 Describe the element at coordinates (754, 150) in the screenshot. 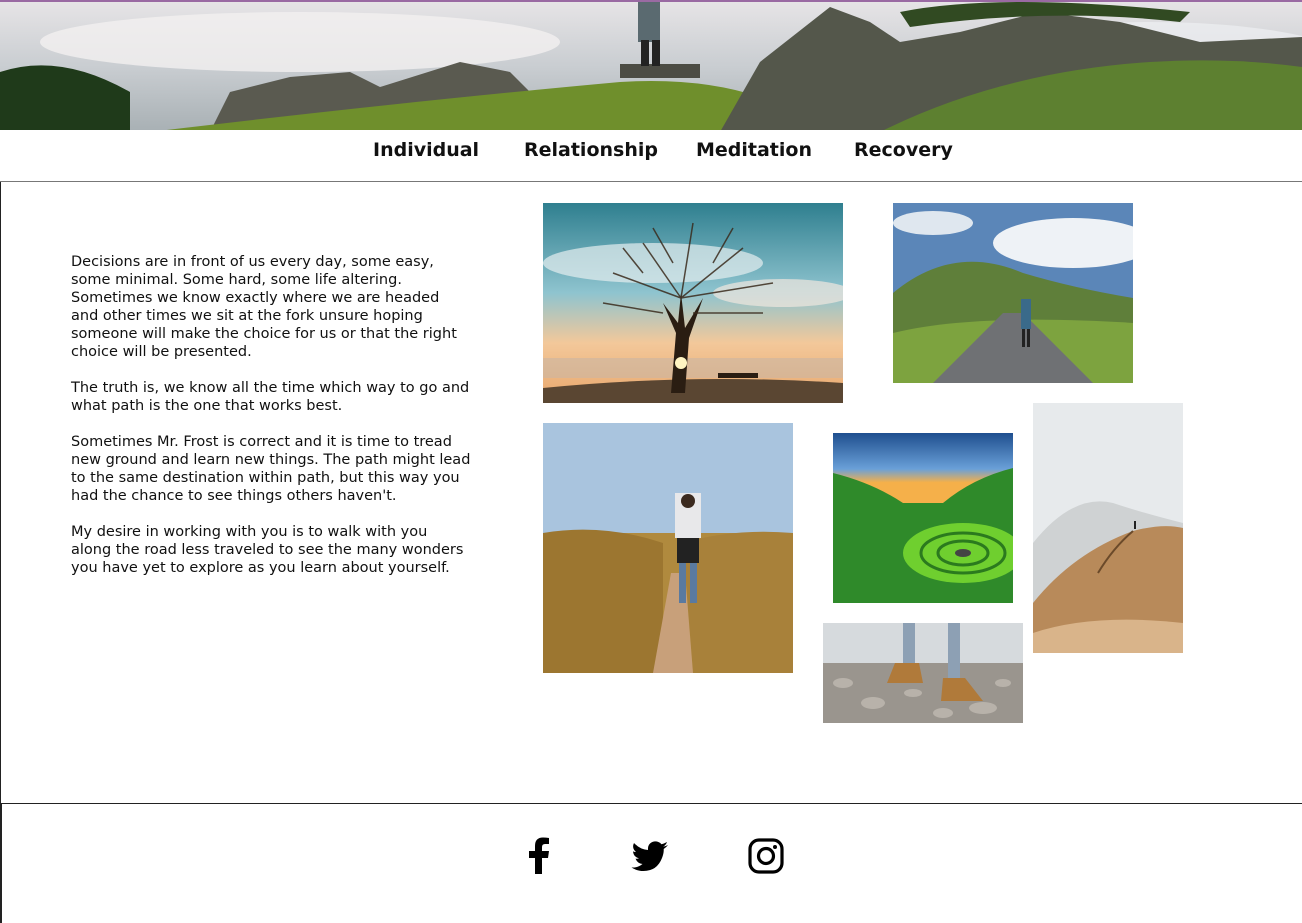

I see `nav-item-meditation: Meditation` at that location.